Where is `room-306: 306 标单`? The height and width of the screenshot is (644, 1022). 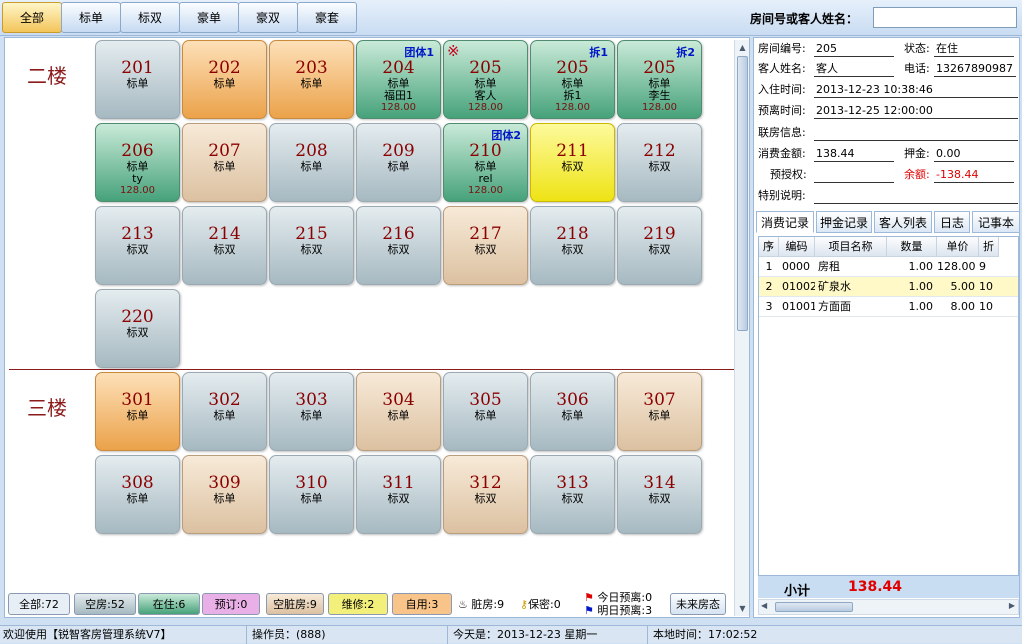
room-306: 306 标单 is located at coordinates (572, 411).